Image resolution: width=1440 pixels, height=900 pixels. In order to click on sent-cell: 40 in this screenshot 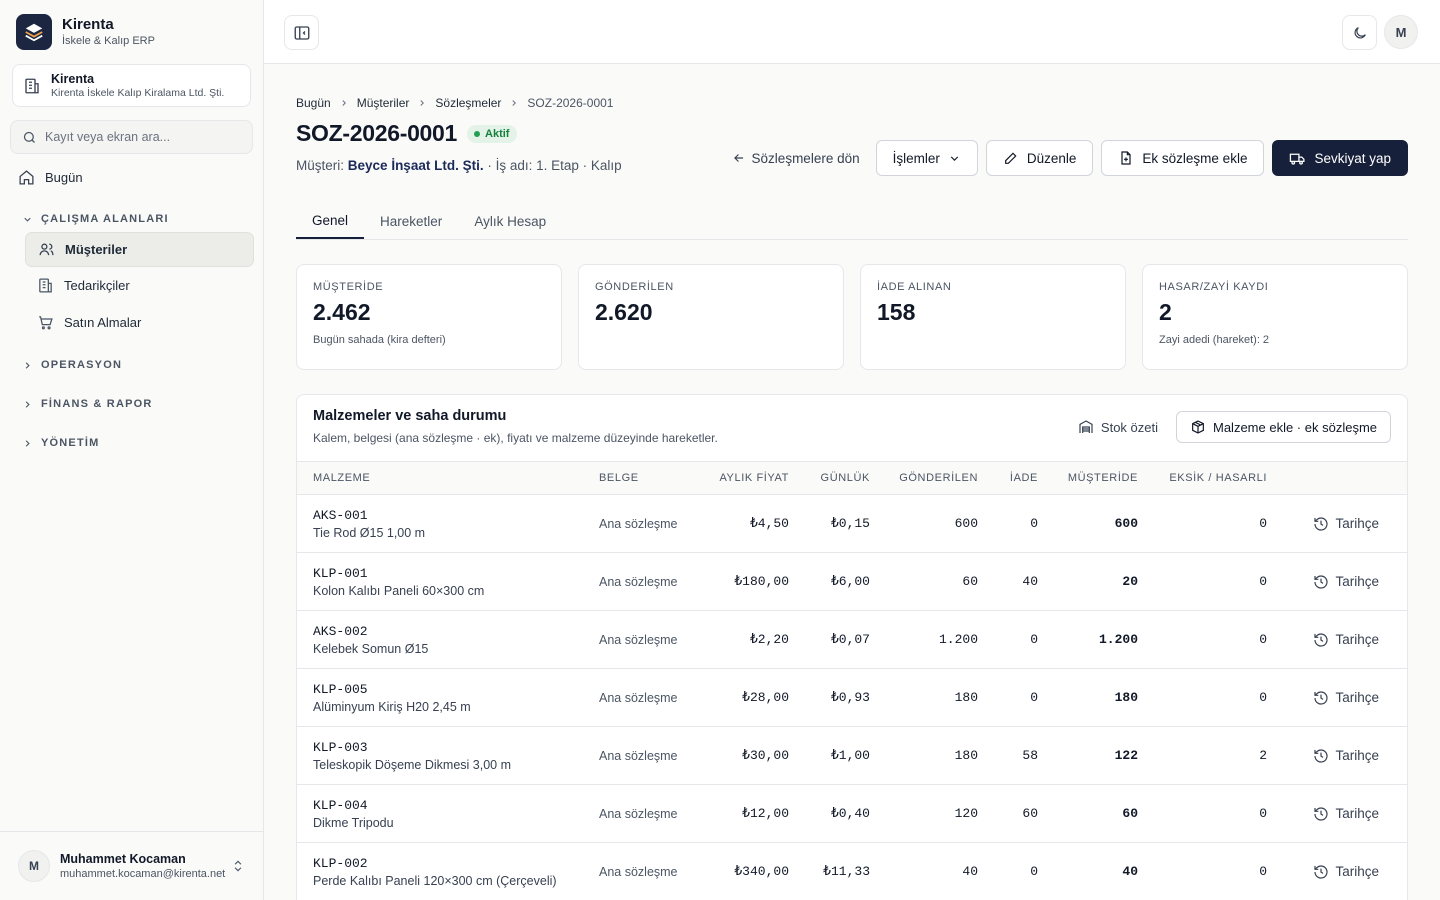, I will do `click(932, 871)`.